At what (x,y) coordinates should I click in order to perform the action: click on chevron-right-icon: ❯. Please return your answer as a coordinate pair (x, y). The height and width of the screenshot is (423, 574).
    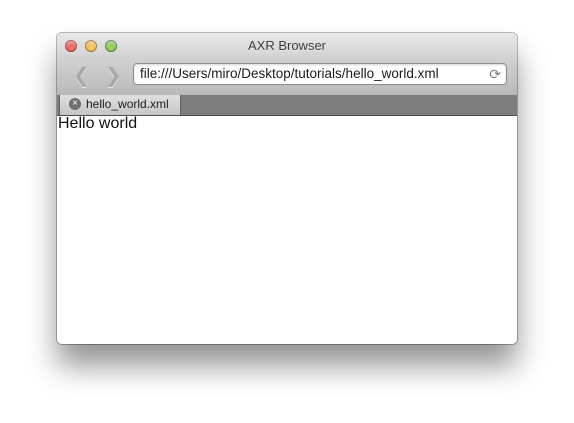
    Looking at the image, I should click on (113, 76).